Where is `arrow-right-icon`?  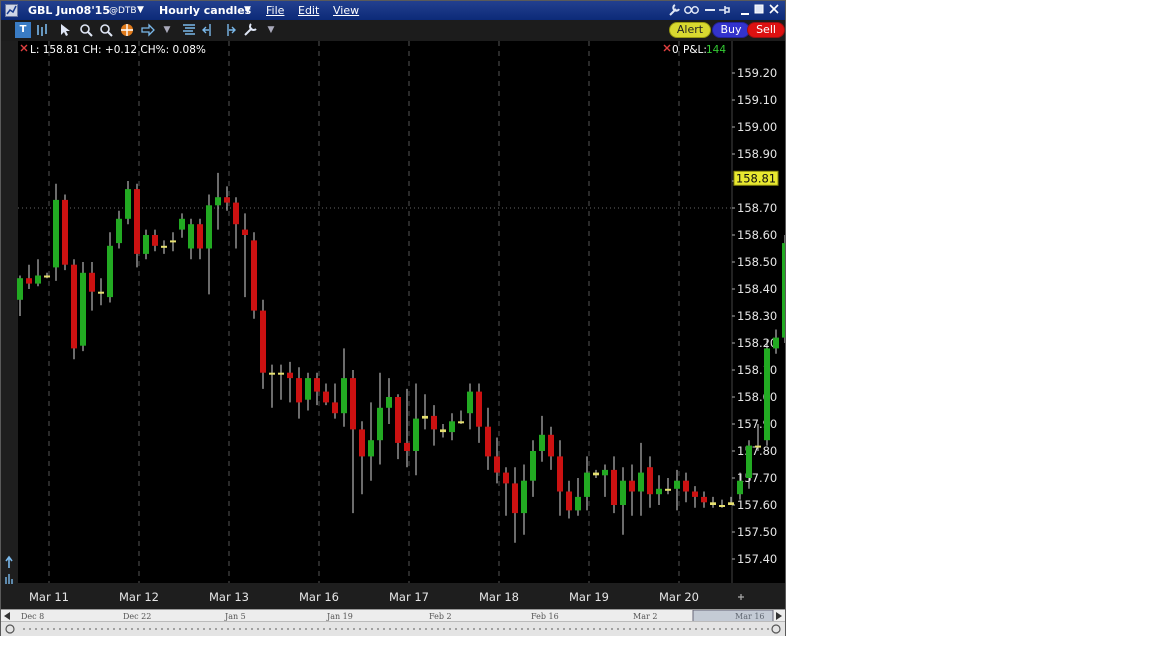
arrow-right-icon is located at coordinates (148, 30).